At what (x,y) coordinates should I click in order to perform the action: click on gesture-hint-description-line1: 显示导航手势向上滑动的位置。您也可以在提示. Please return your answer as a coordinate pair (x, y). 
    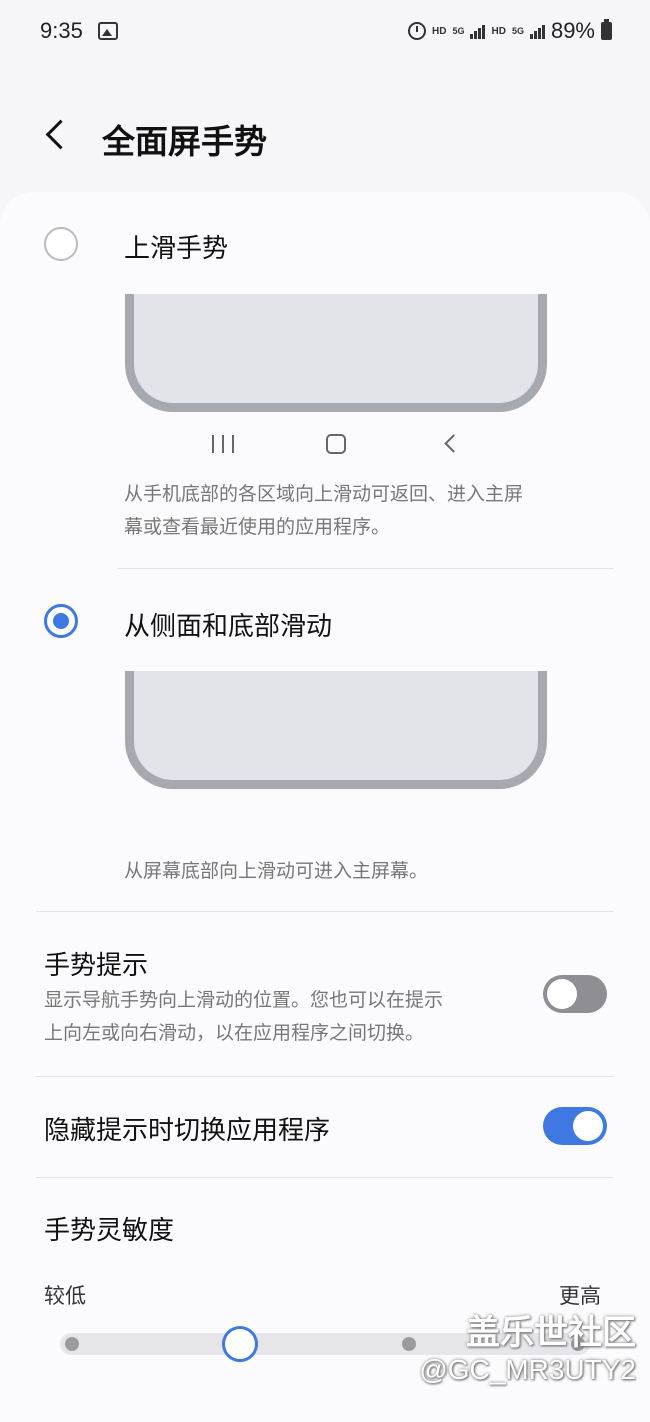
    Looking at the image, I should click on (244, 1000).